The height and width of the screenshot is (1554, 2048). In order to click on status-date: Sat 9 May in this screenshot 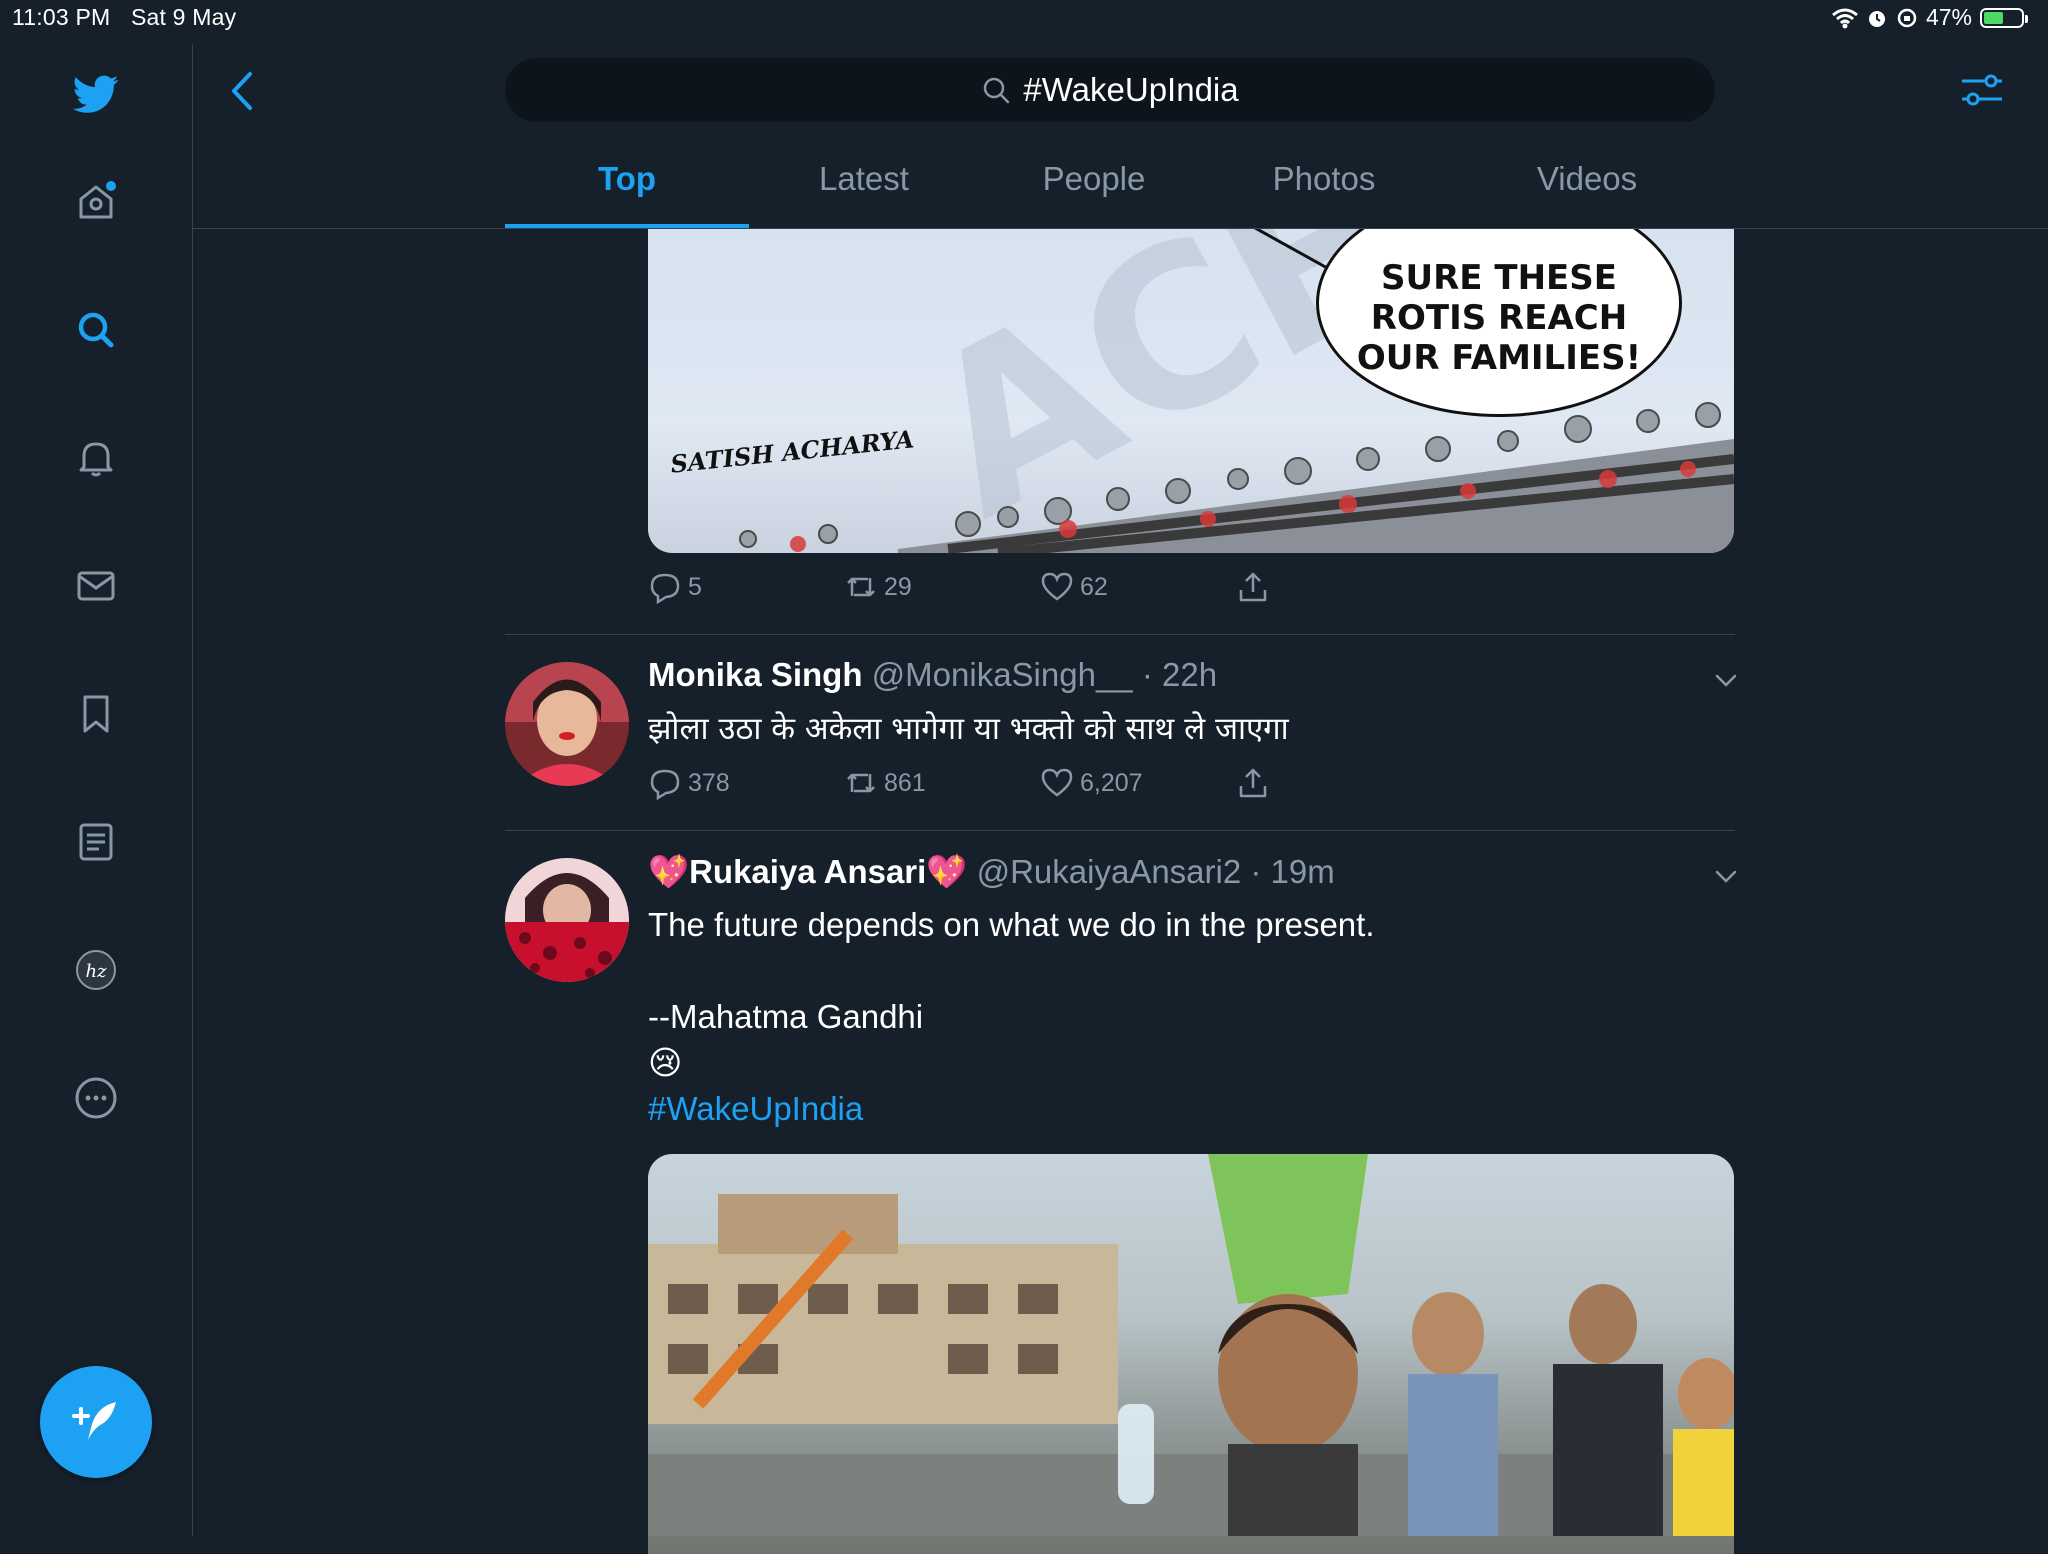, I will do `click(183, 17)`.